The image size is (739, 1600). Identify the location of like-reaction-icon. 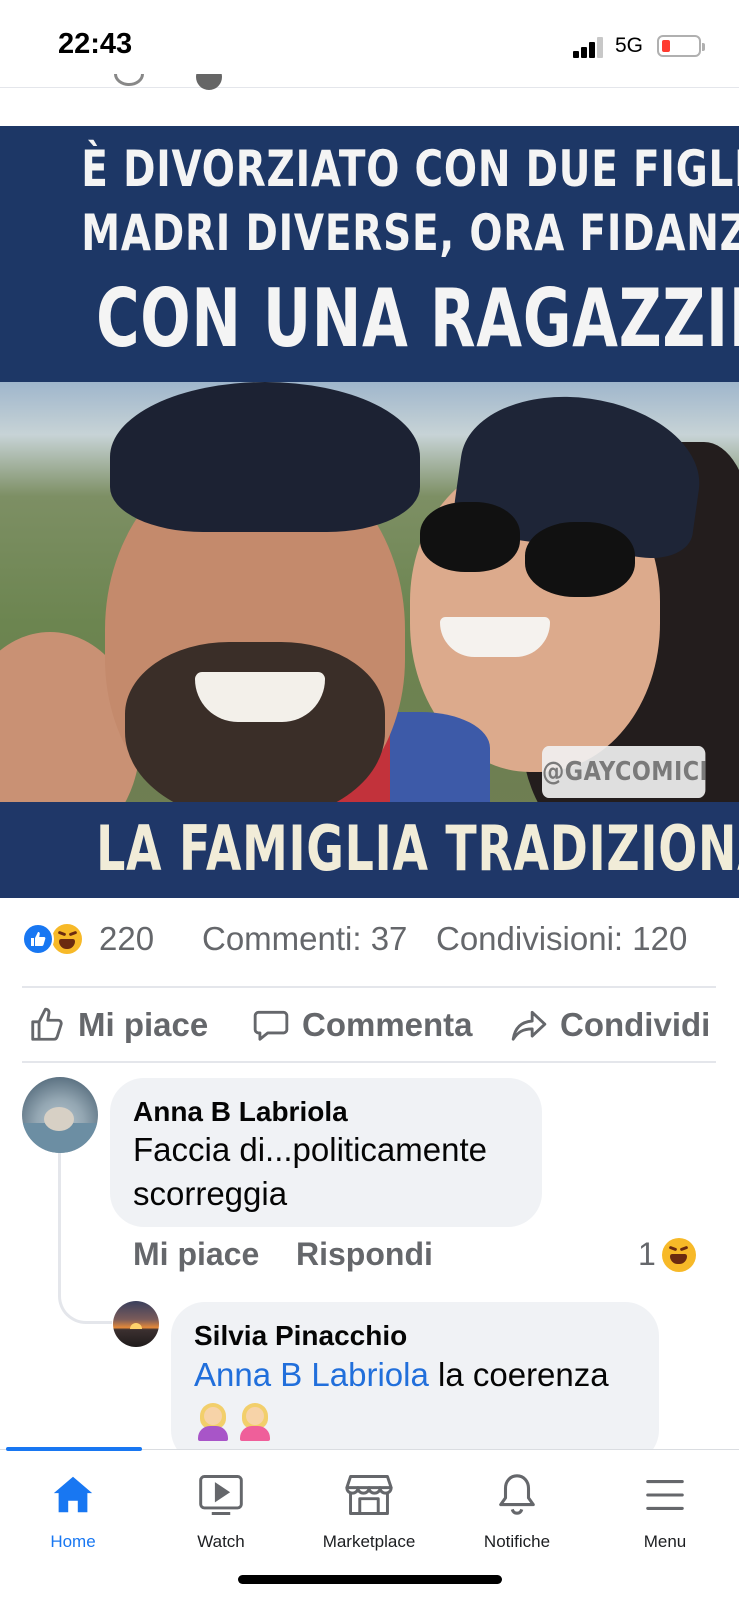
(38, 939).